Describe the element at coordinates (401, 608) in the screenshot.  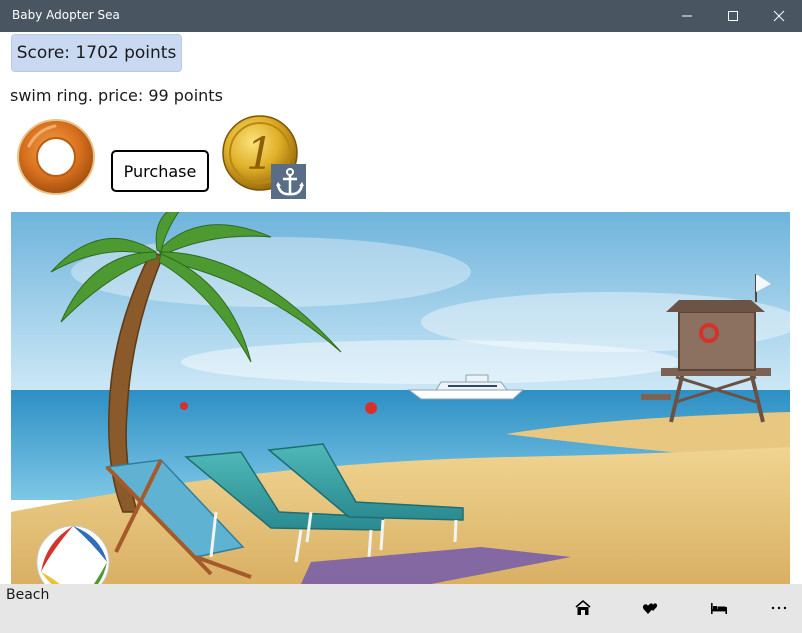
I see `bottom-app-bar: Beach` at that location.